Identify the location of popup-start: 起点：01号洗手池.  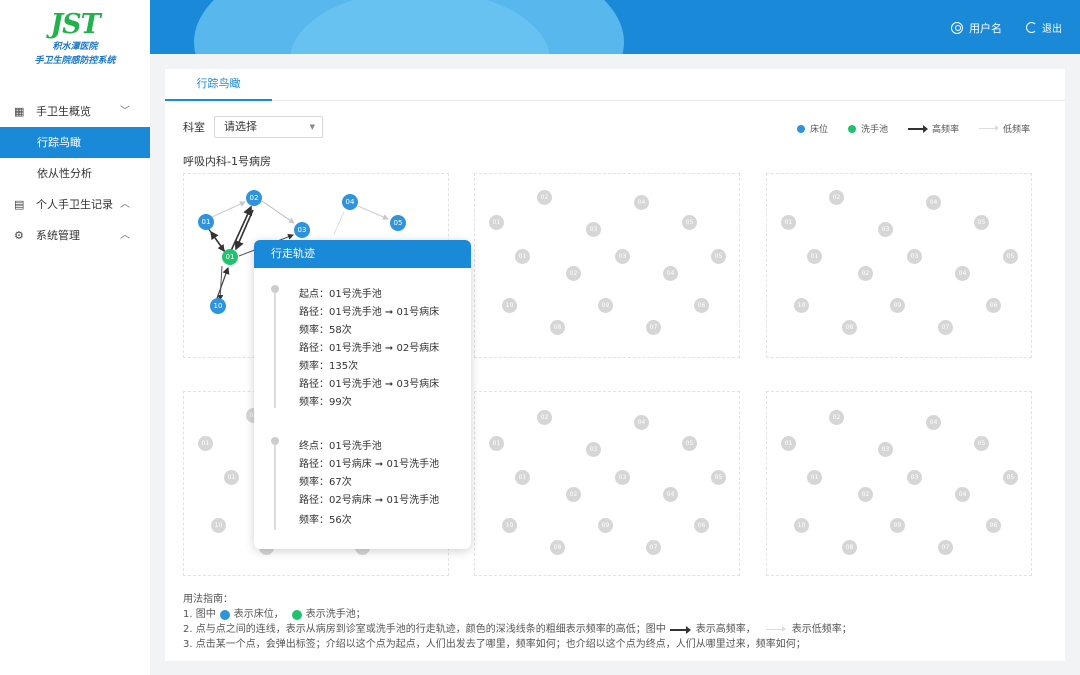
(340, 294).